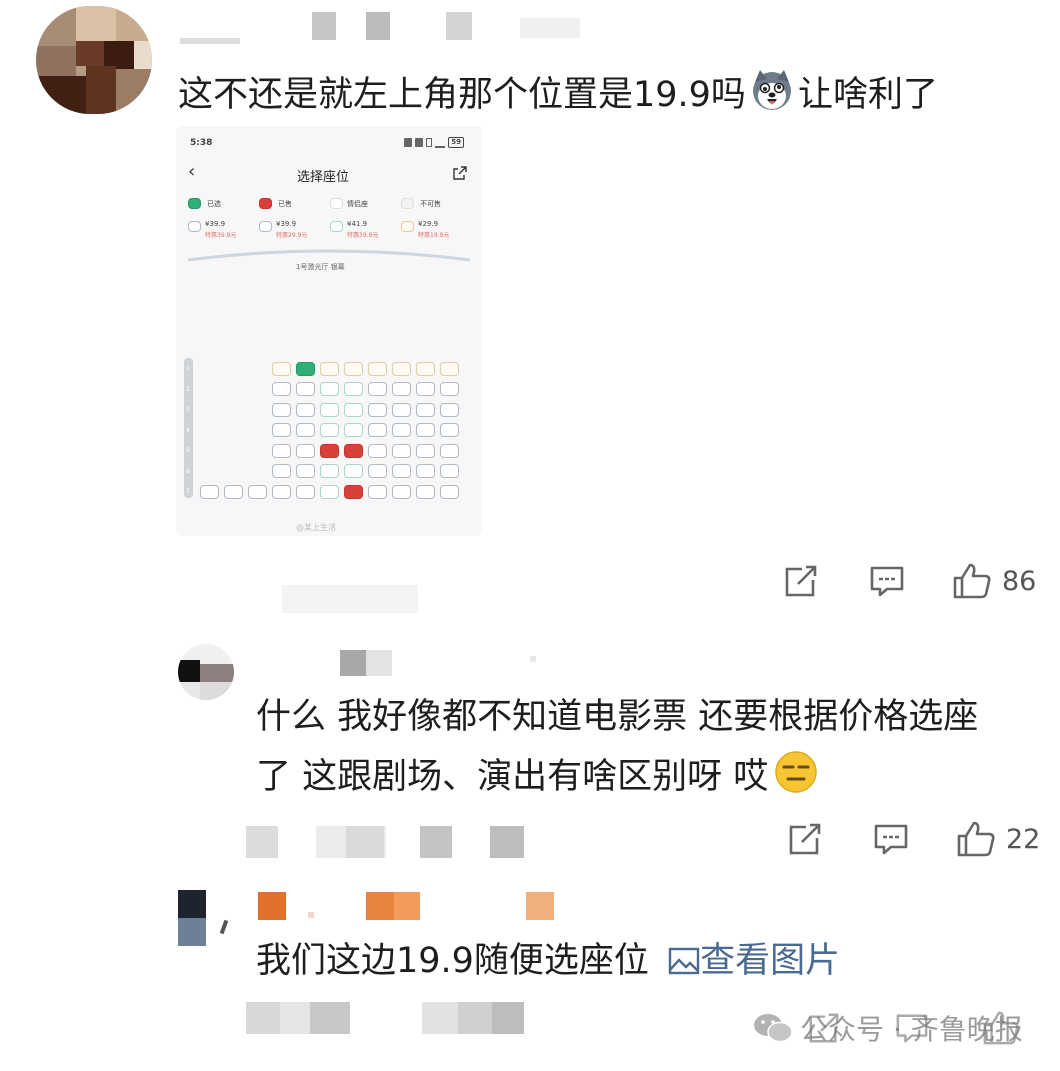  What do you see at coordinates (430, 204) in the screenshot?
I see `legend-unavailable: 不可售` at bounding box center [430, 204].